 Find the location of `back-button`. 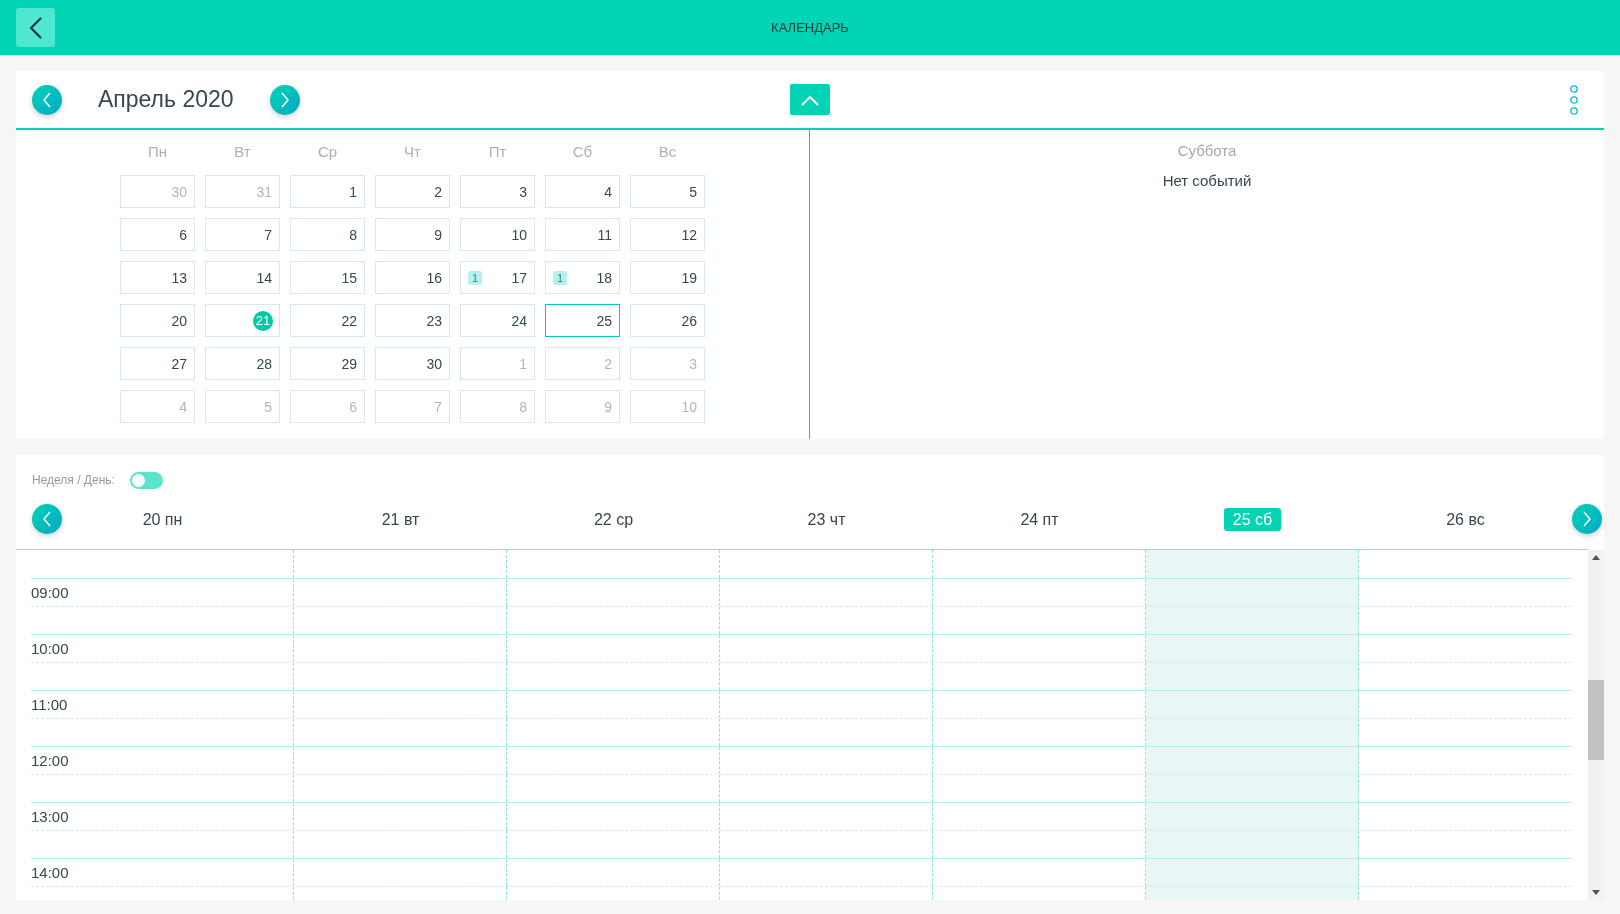

back-button is located at coordinates (35, 27).